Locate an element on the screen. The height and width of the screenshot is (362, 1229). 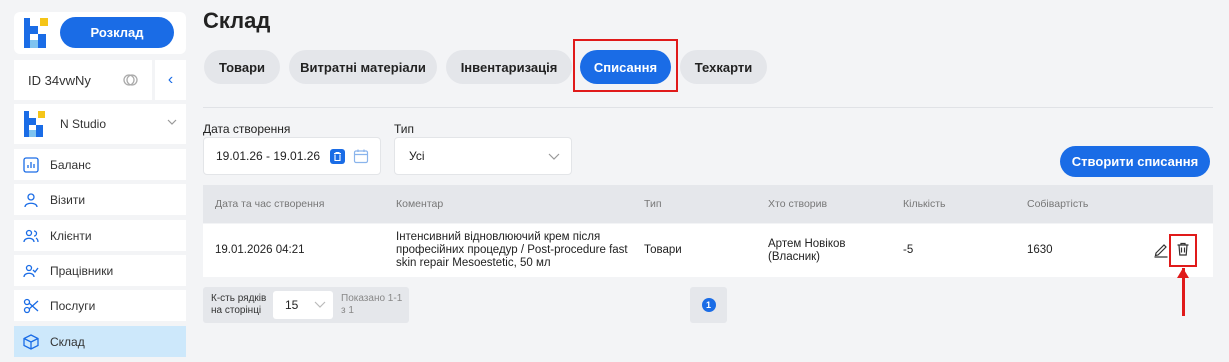
sidebar-item-label: Склад is located at coordinates (67, 341).